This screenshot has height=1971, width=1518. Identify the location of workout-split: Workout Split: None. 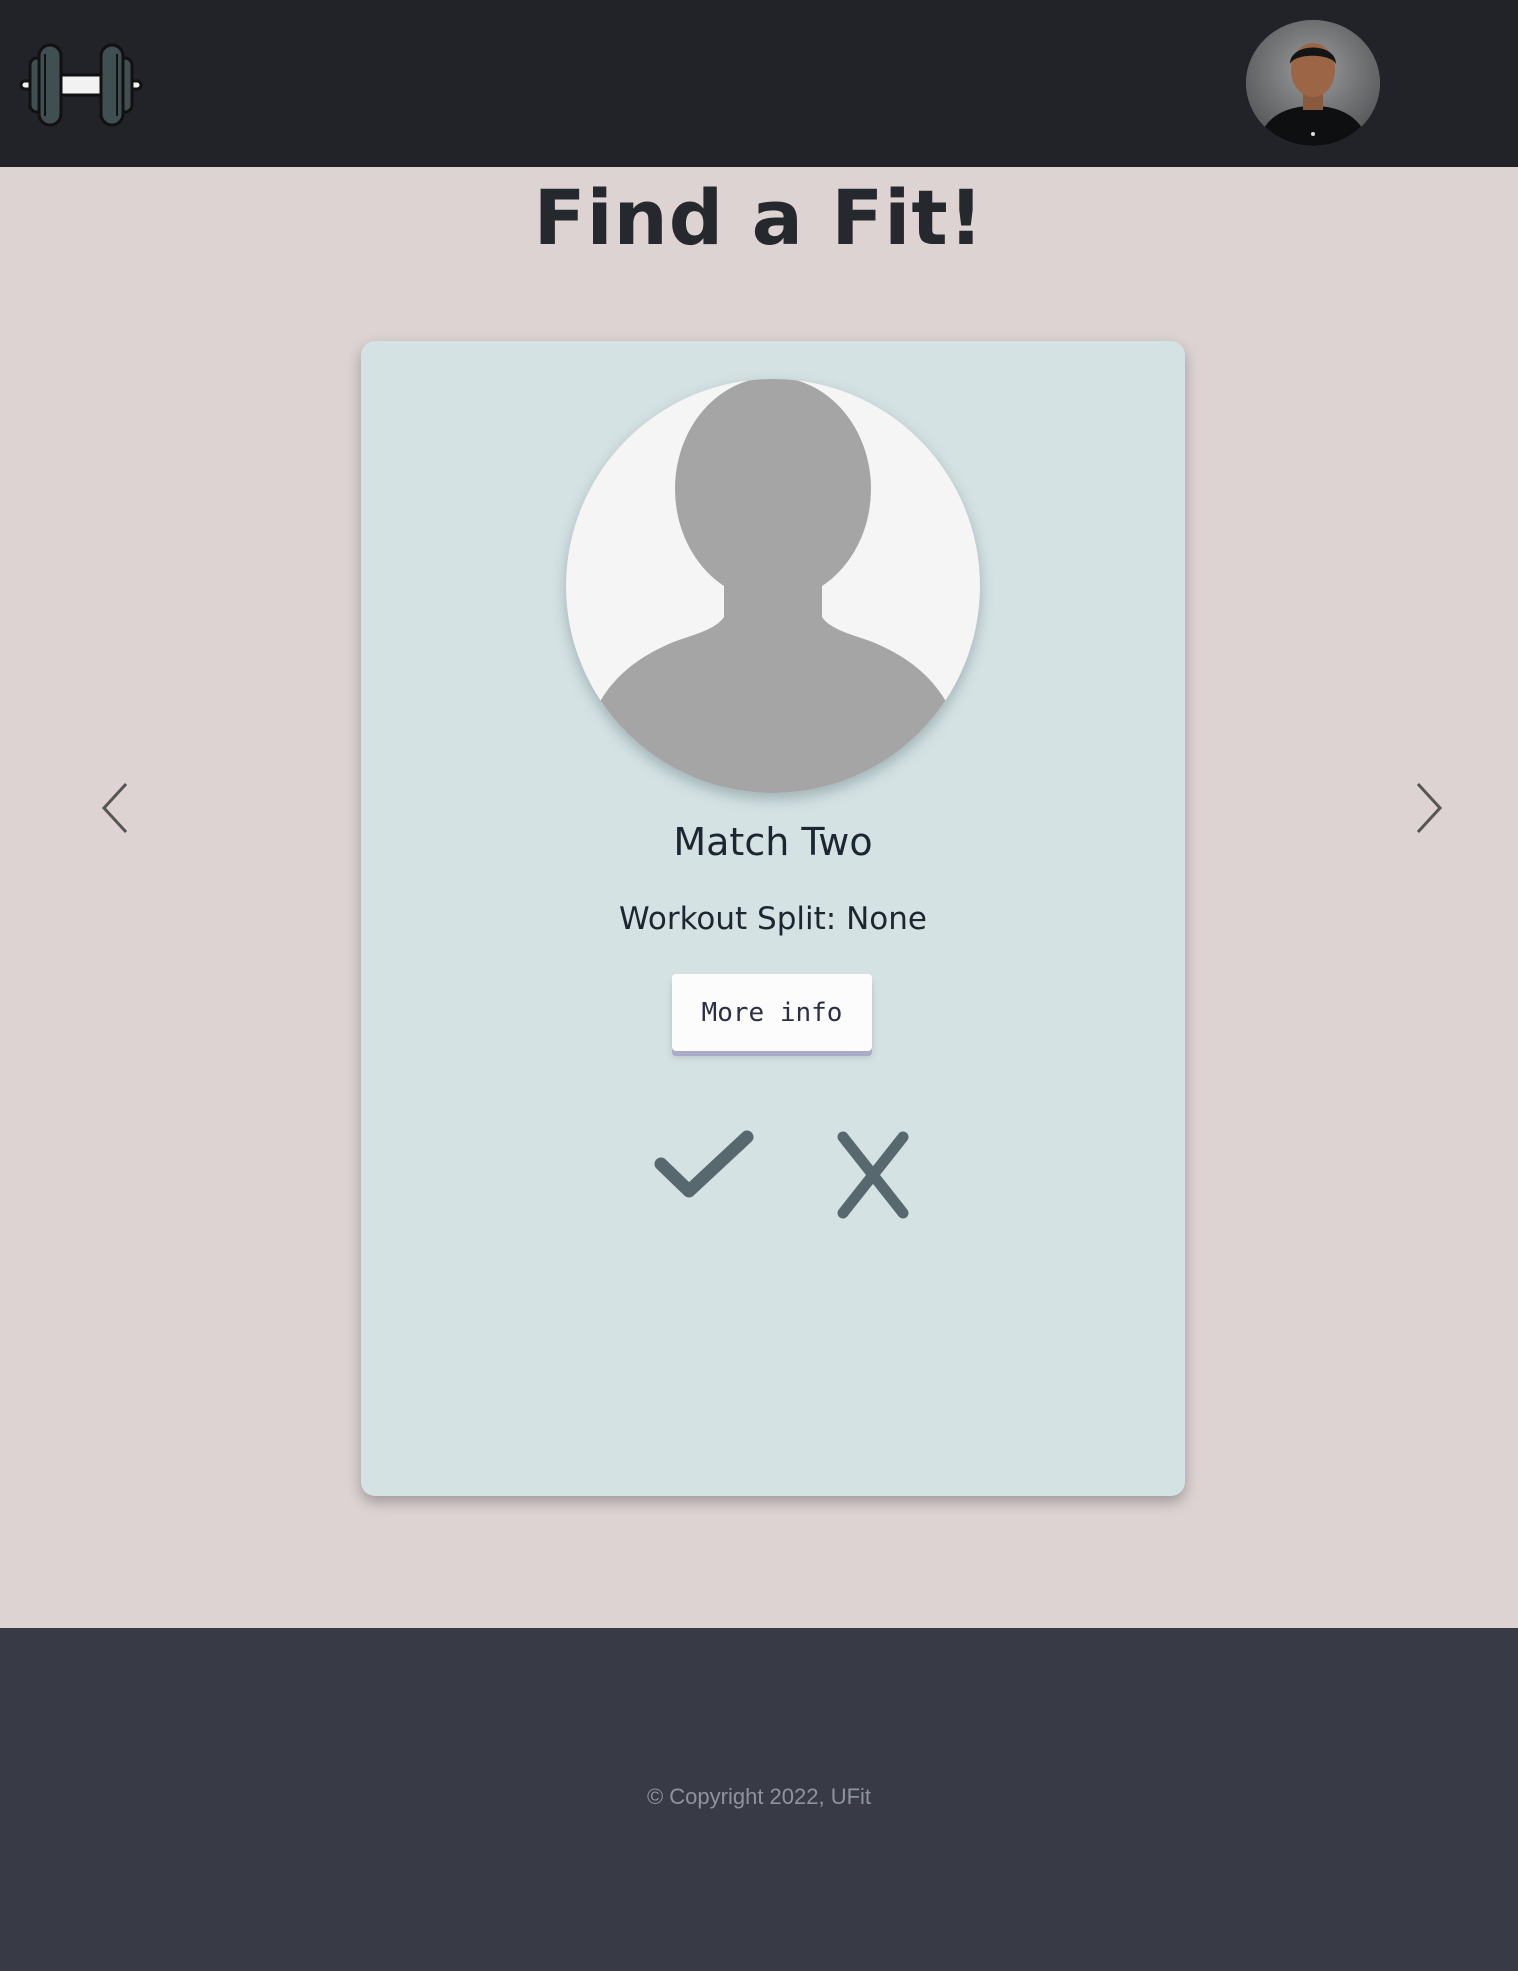
(773, 919).